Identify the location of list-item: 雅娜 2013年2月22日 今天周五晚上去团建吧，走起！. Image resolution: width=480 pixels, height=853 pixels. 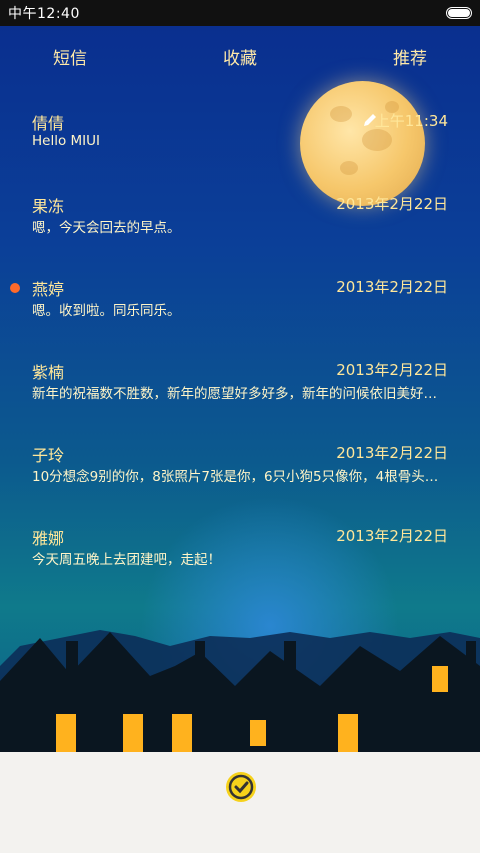
(240, 546).